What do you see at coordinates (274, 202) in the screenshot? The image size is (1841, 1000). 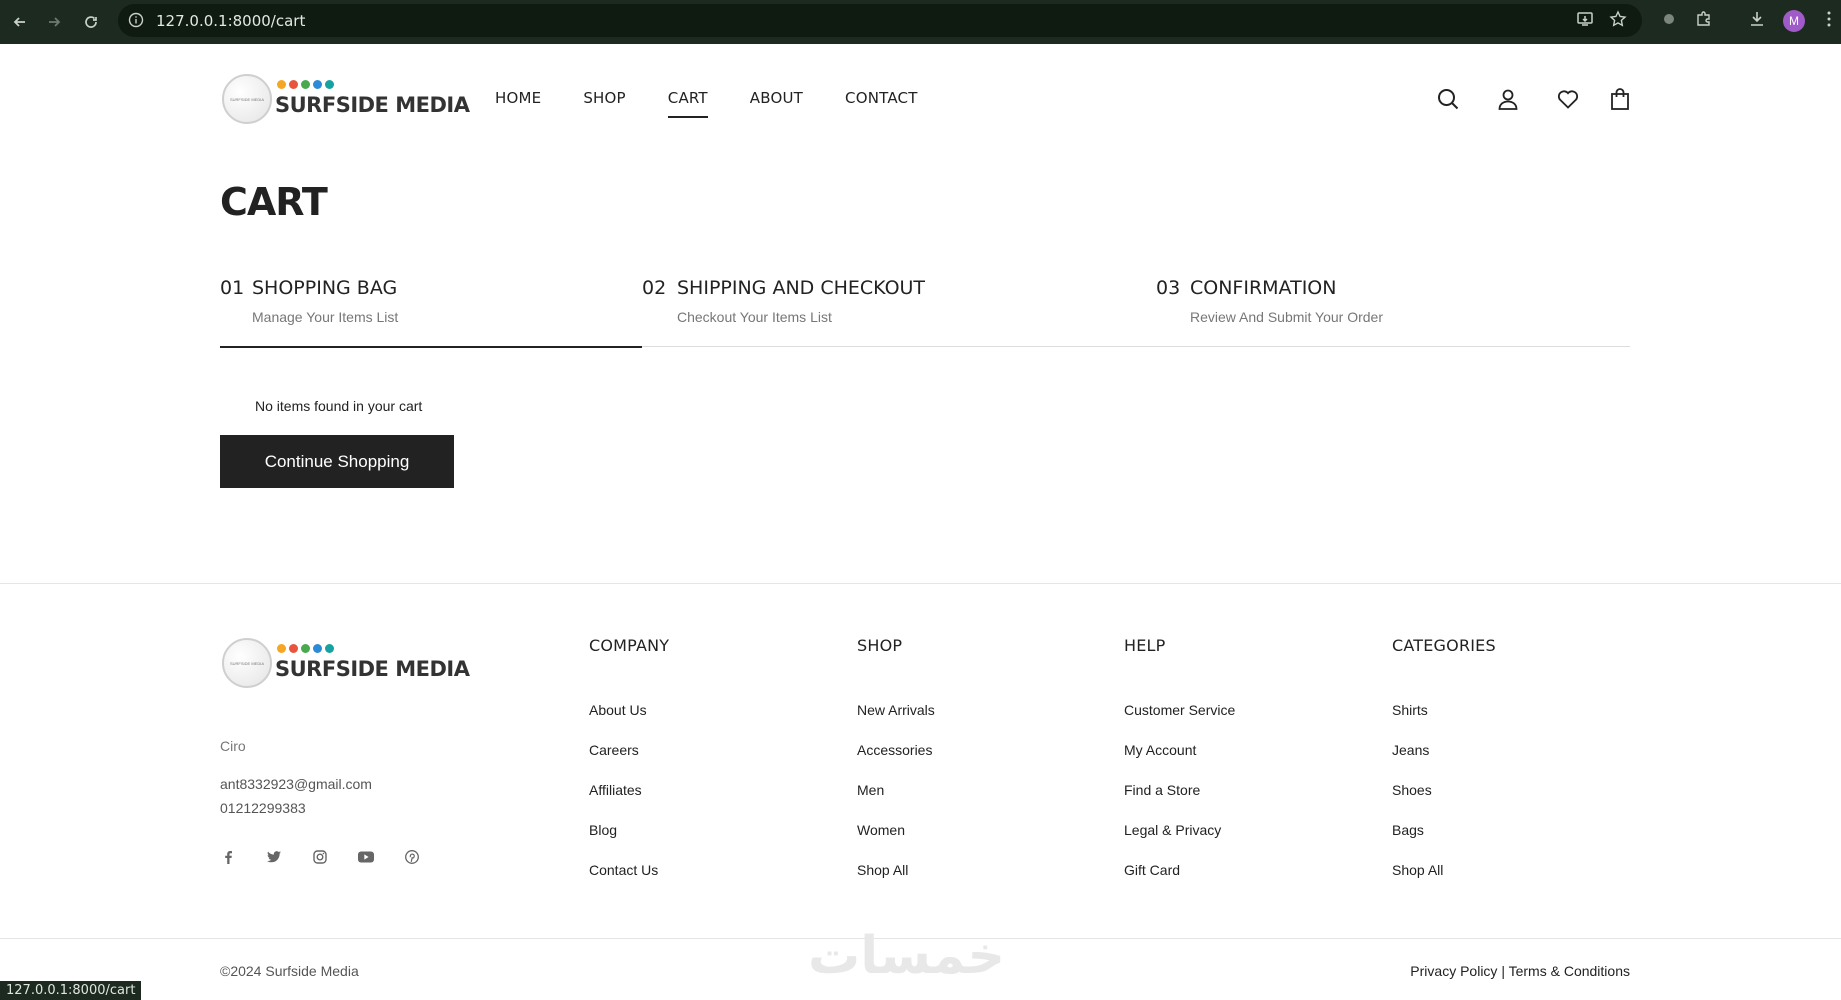 I see `page-title: CART` at bounding box center [274, 202].